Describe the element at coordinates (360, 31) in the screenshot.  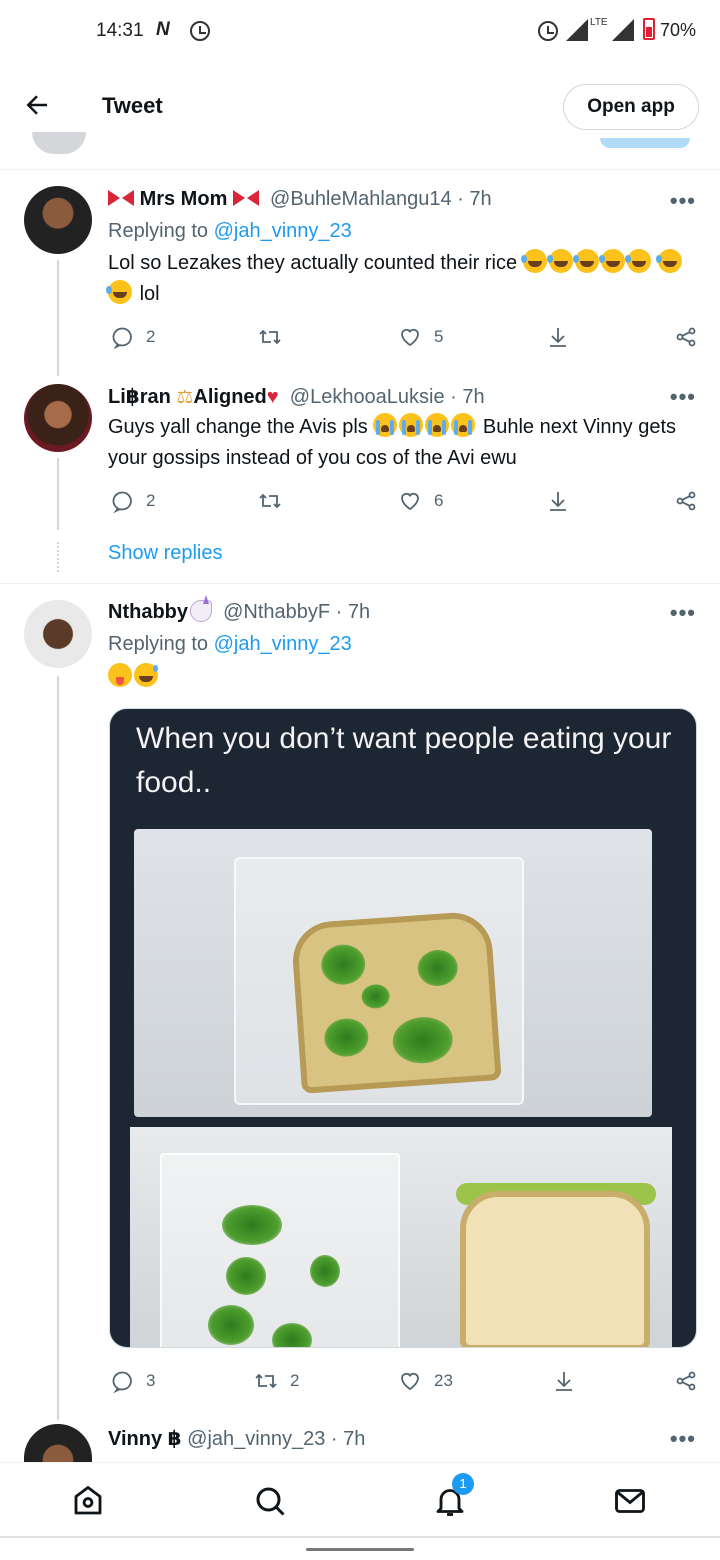
I see `status-bar: 14:31 N LTE 70%` at that location.